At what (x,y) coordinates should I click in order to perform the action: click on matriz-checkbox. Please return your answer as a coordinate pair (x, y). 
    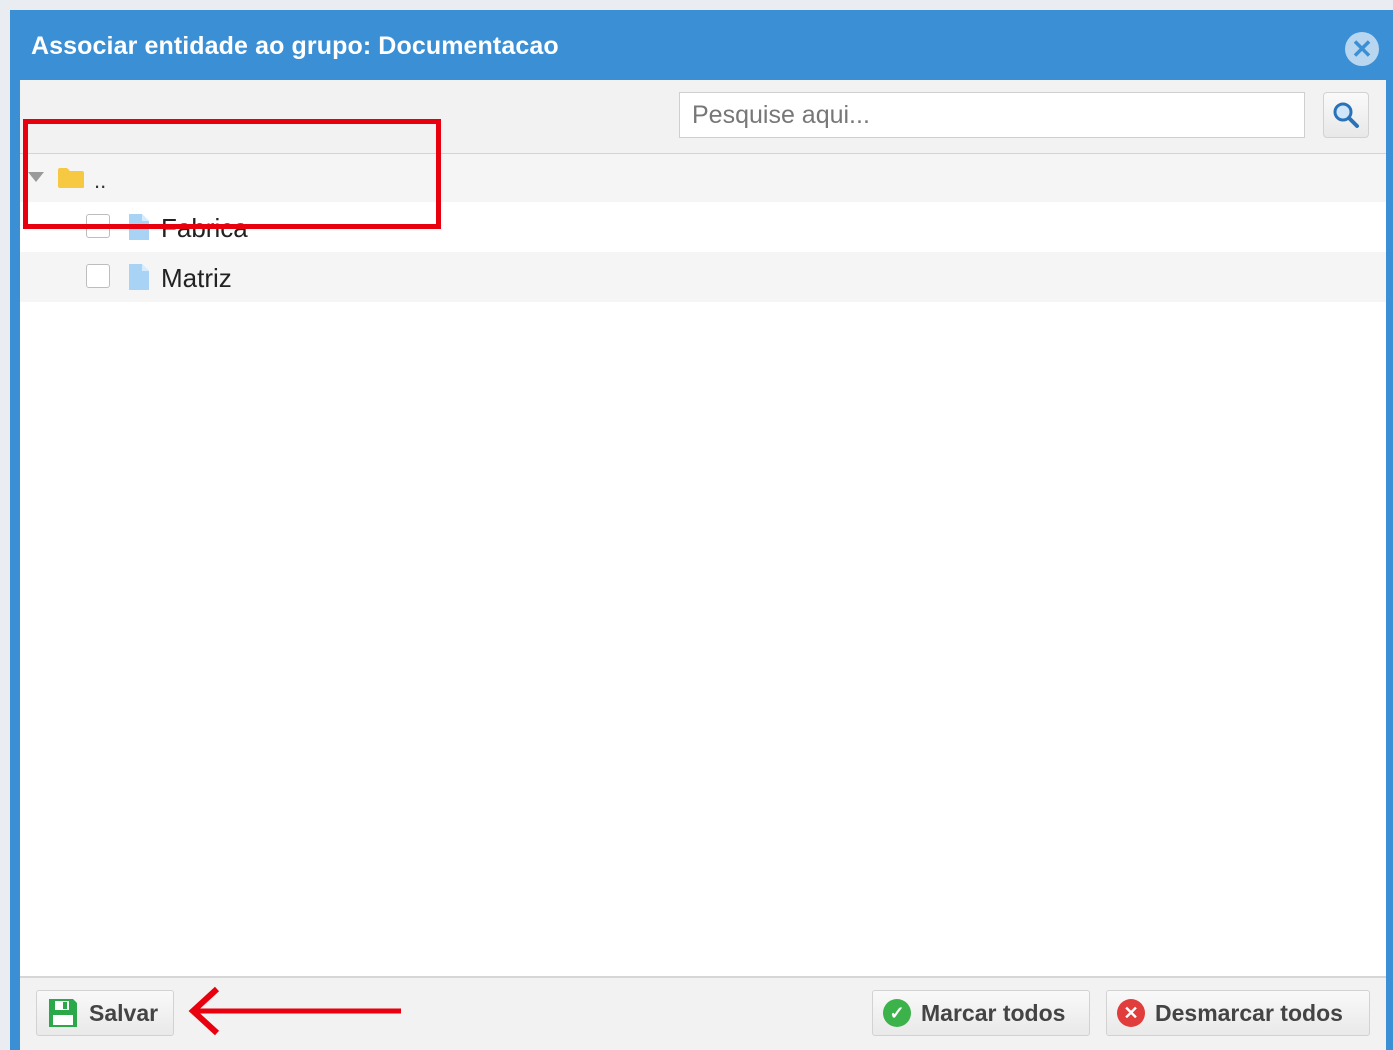
    Looking at the image, I should click on (98, 276).